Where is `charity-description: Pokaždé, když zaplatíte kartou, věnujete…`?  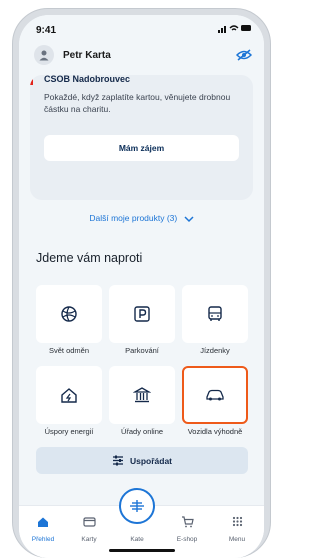
charity-description: Pokaždé, když zaplatíte kartou, věnujete… is located at coordinates (137, 103).